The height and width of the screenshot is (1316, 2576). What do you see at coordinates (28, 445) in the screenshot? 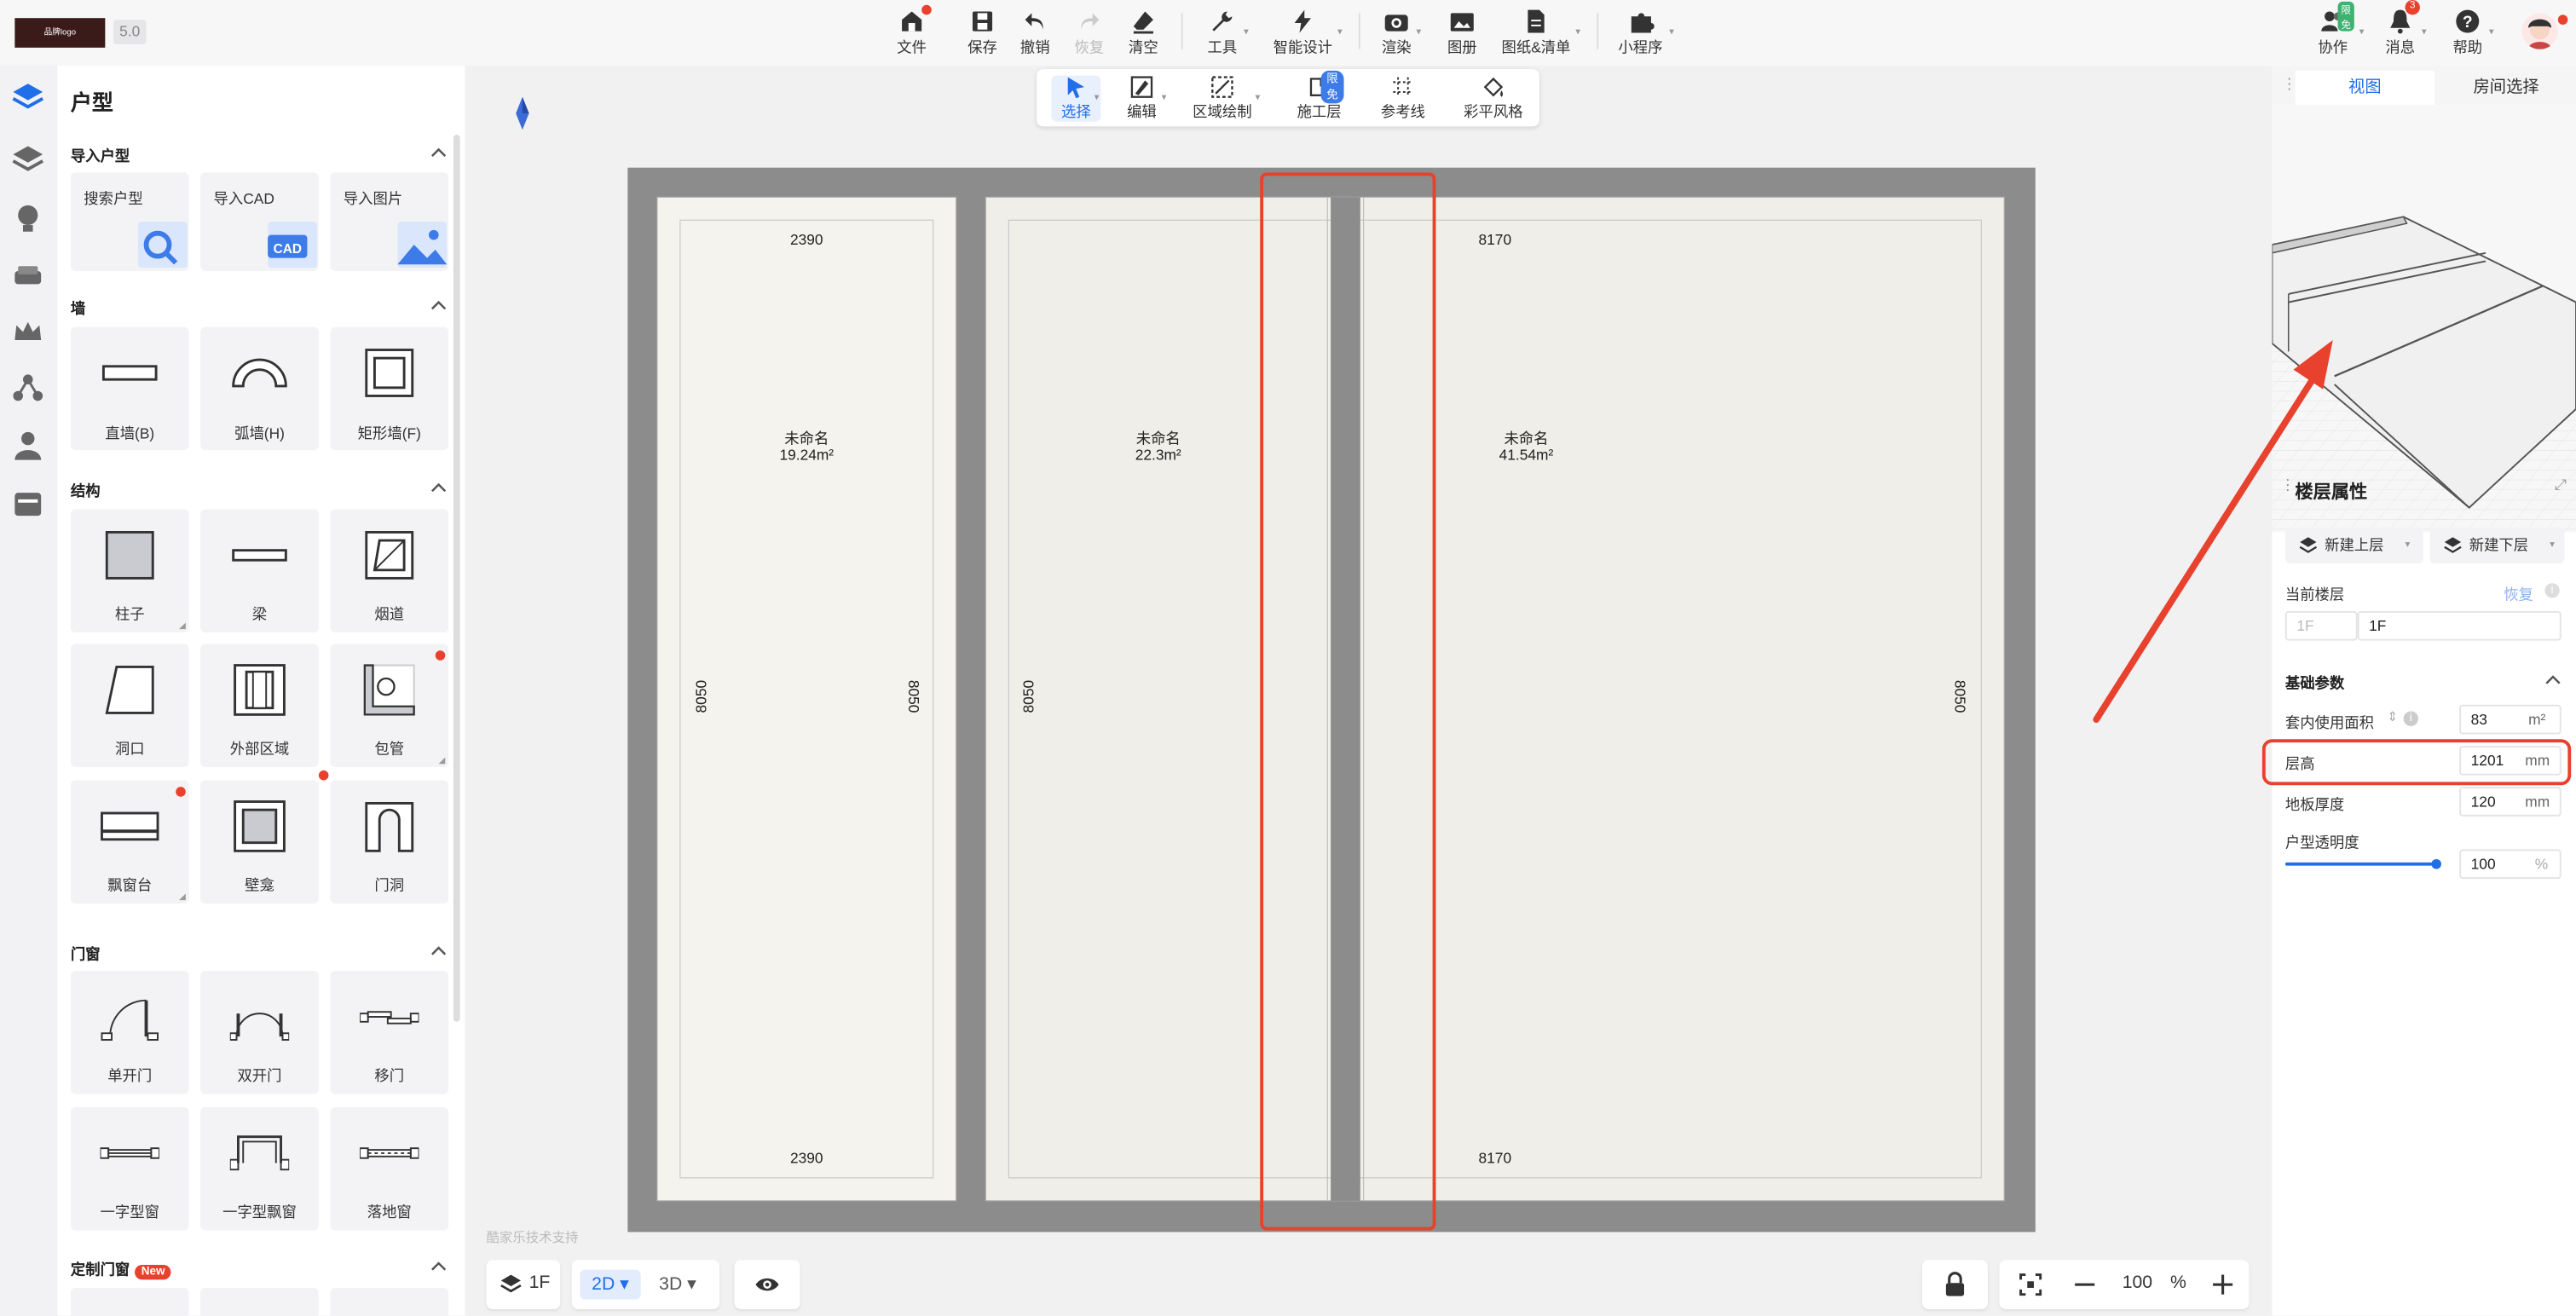
I see `person-icon` at bounding box center [28, 445].